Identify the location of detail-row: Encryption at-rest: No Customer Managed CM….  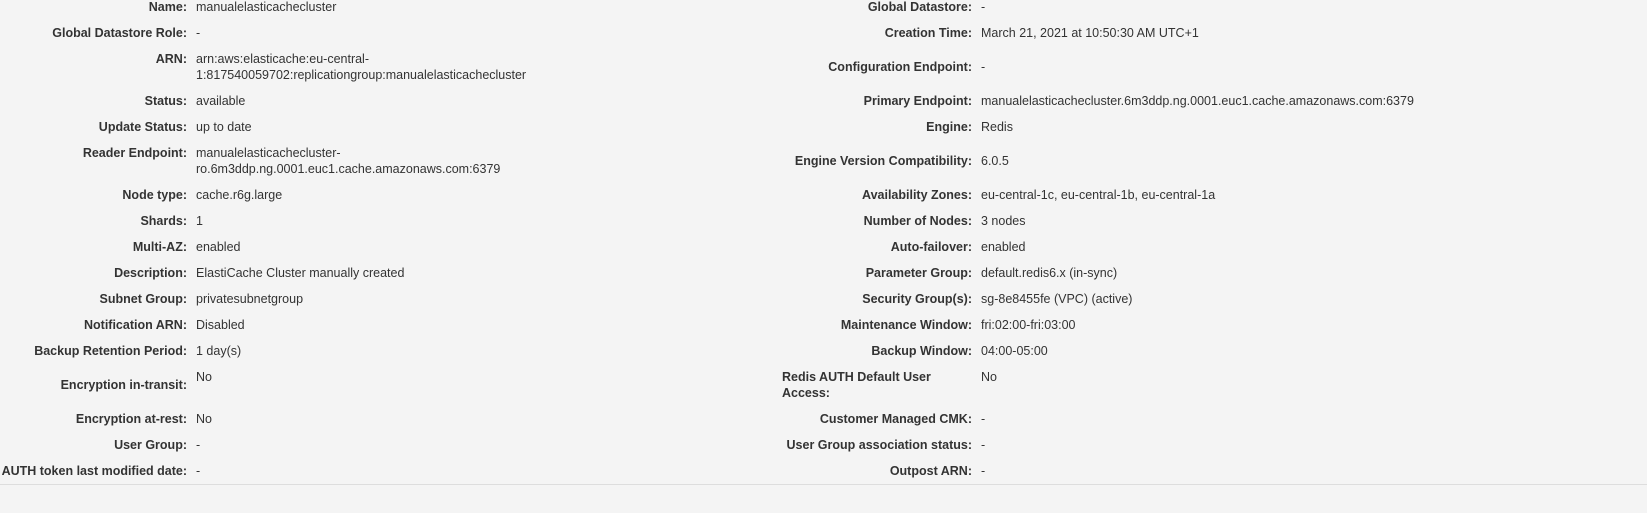
(823, 419).